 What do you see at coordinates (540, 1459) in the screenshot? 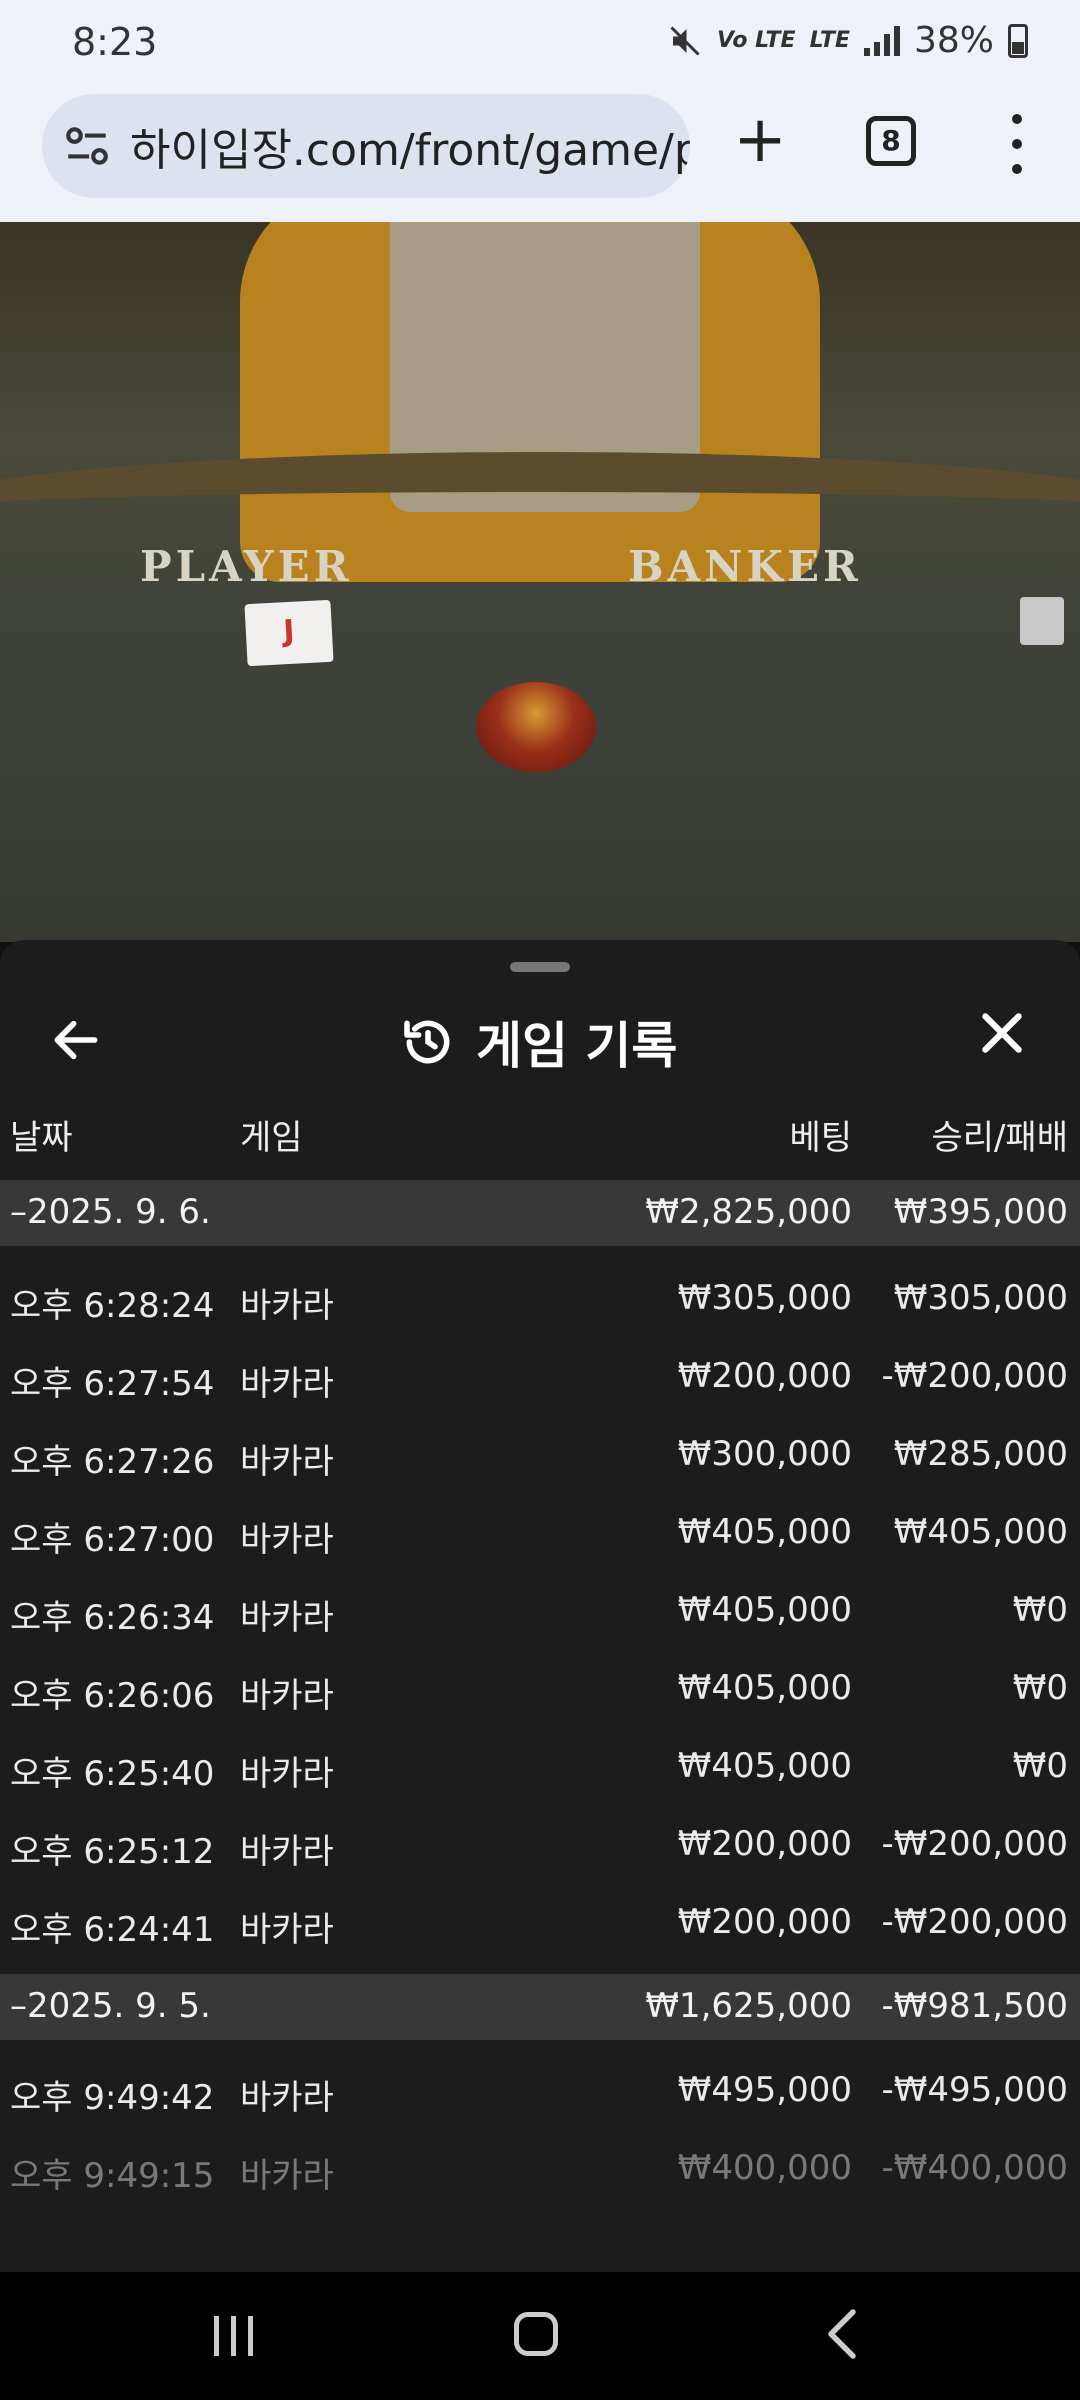
I see `table-row: 오후 6:27:26 바카라 ₩300,000 ₩285,000` at bounding box center [540, 1459].